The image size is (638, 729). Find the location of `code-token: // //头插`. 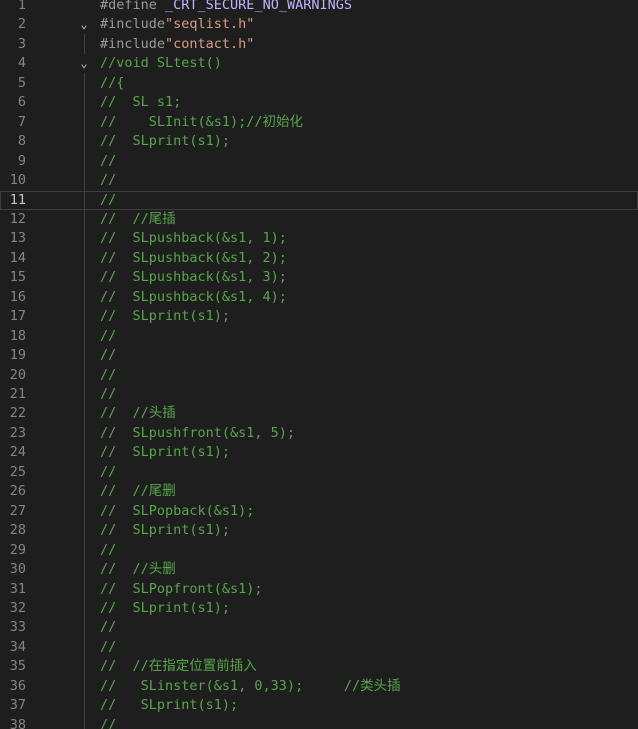

code-token: // //头插 is located at coordinates (138, 413).